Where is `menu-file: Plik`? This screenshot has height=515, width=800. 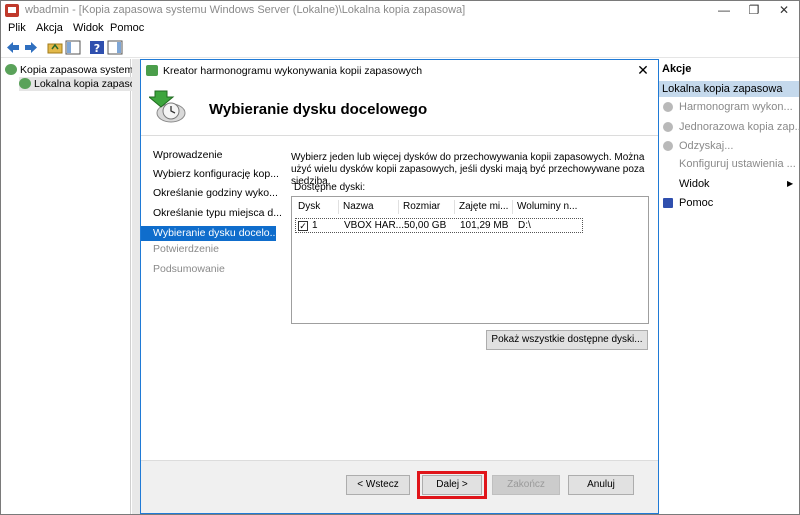
menu-file: Plik is located at coordinates (17, 28).